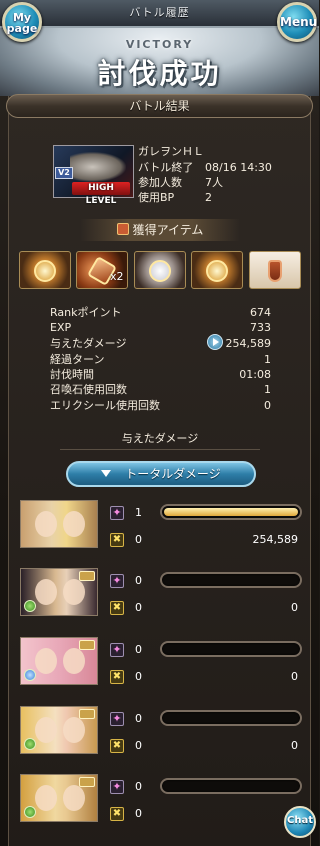  Describe the element at coordinates (122, 229) in the screenshot. I see `gift-icon` at that location.